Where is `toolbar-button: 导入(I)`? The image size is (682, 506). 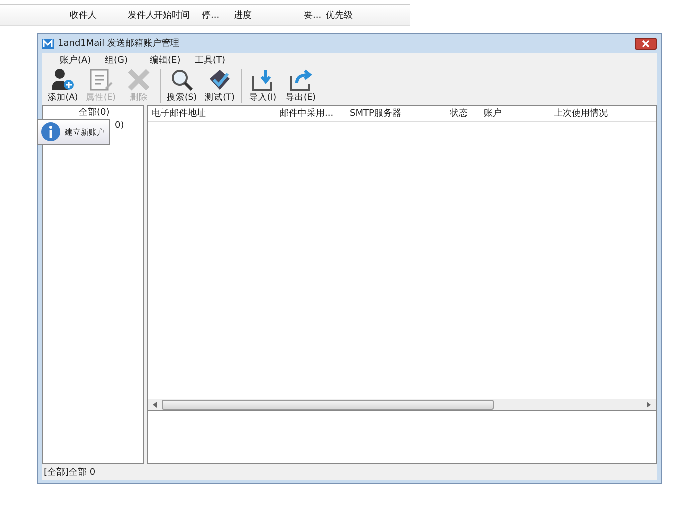 toolbar-button: 导入(I) is located at coordinates (263, 86).